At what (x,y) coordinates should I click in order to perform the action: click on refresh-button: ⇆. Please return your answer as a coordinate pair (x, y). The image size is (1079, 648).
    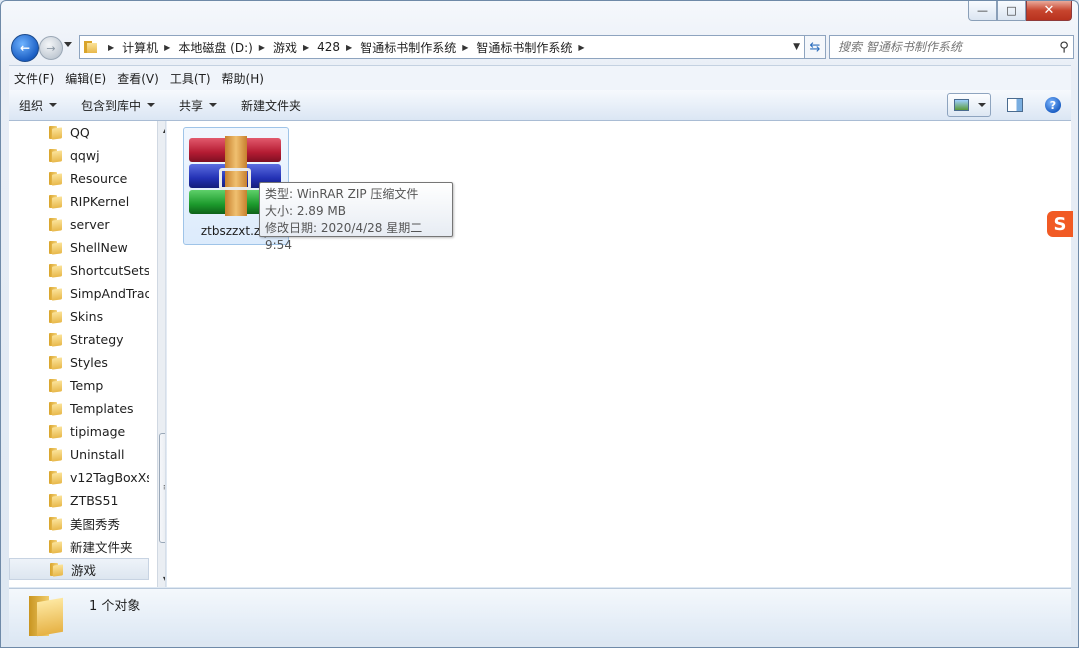
    Looking at the image, I should click on (815, 47).